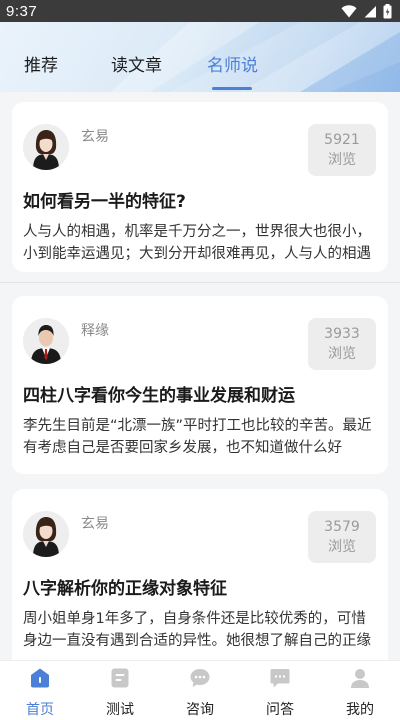  I want to click on nav-qa: 问答, so click(280, 690).